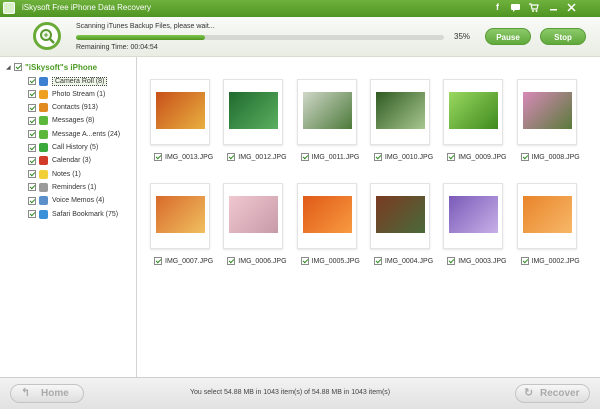  What do you see at coordinates (335, 261) in the screenshot?
I see `photo-filename: IMG_0005.JPG` at bounding box center [335, 261].